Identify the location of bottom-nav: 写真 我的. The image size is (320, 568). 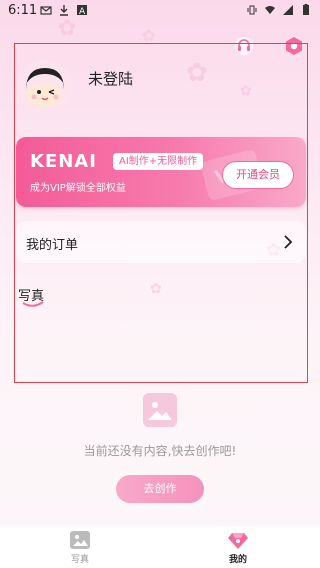
(160, 547).